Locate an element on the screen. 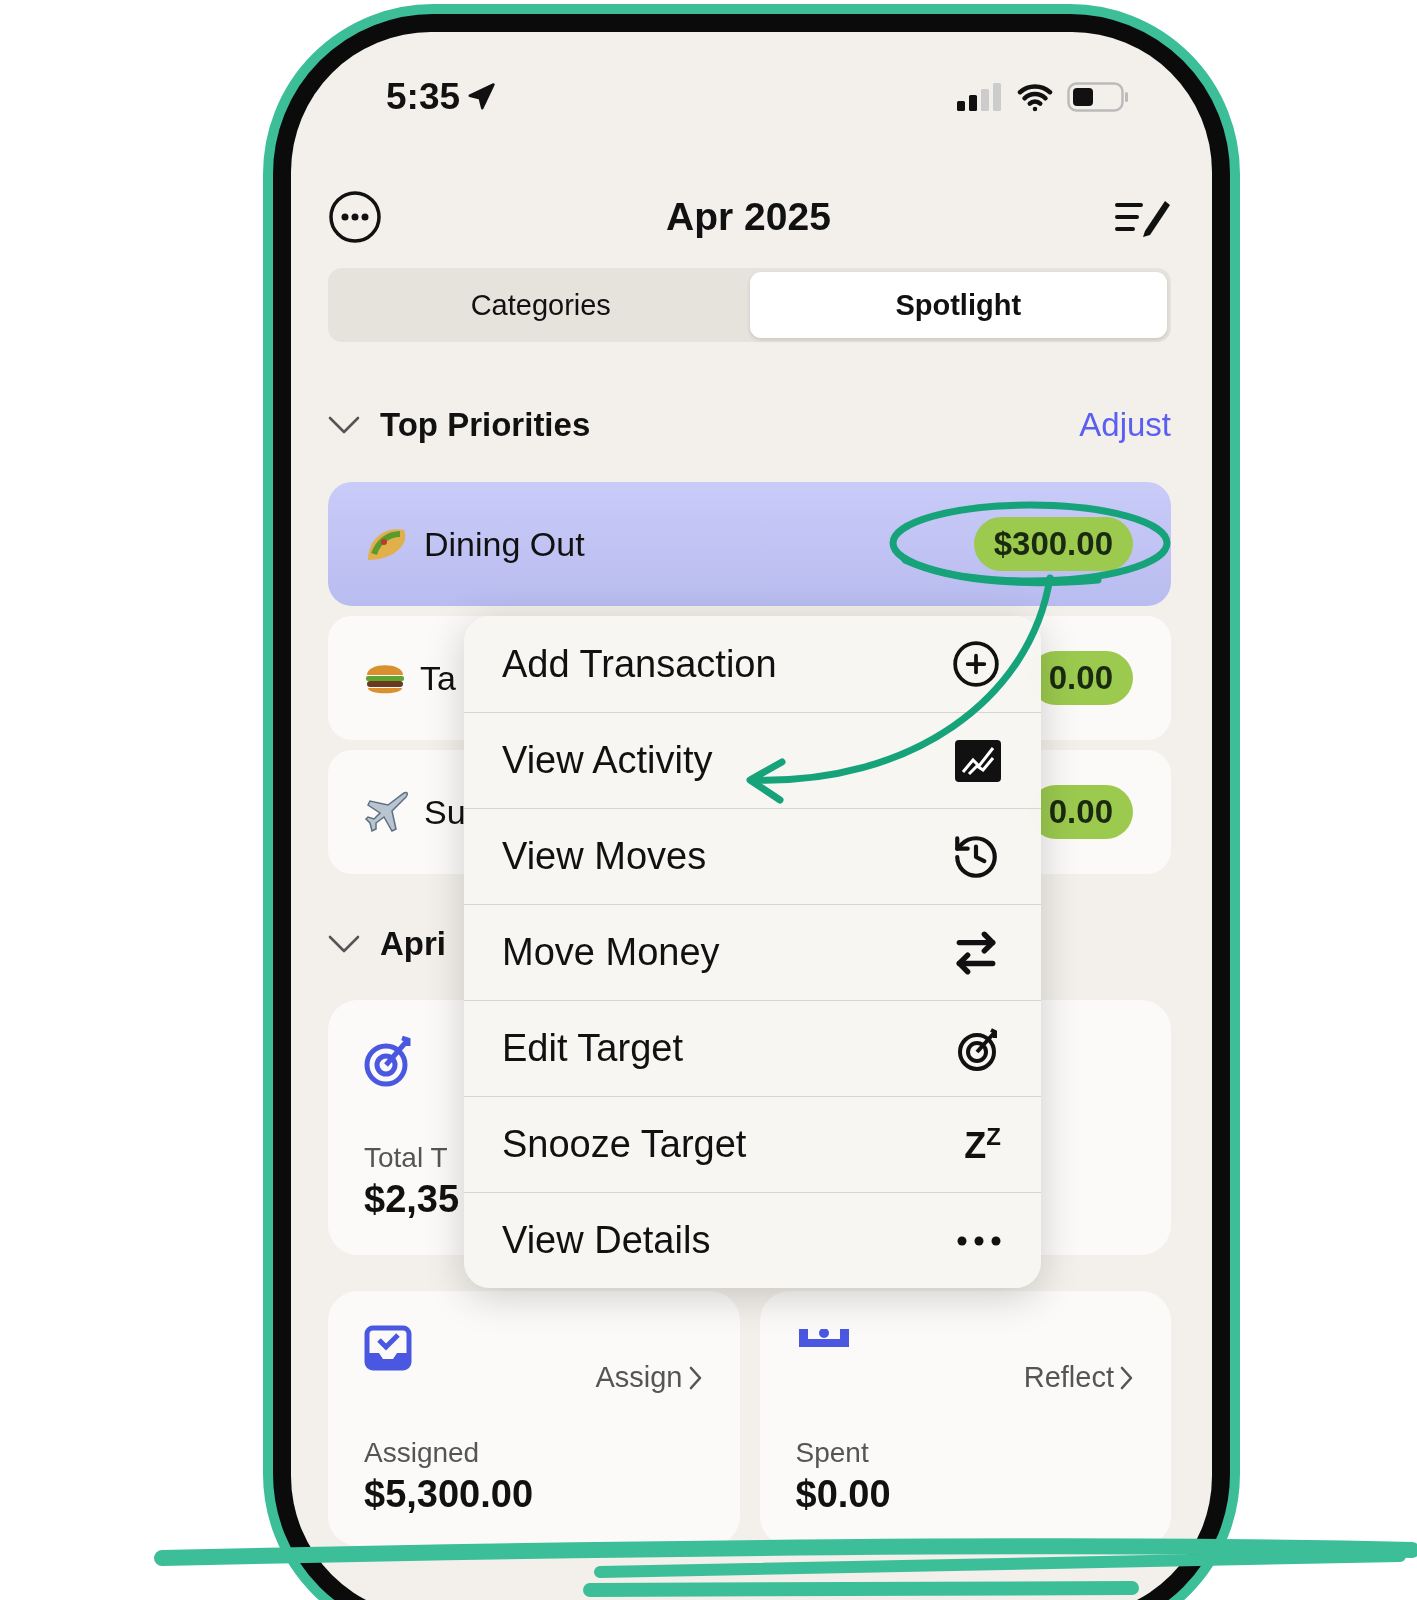  total-label: Total T is located at coordinates (406, 1158).